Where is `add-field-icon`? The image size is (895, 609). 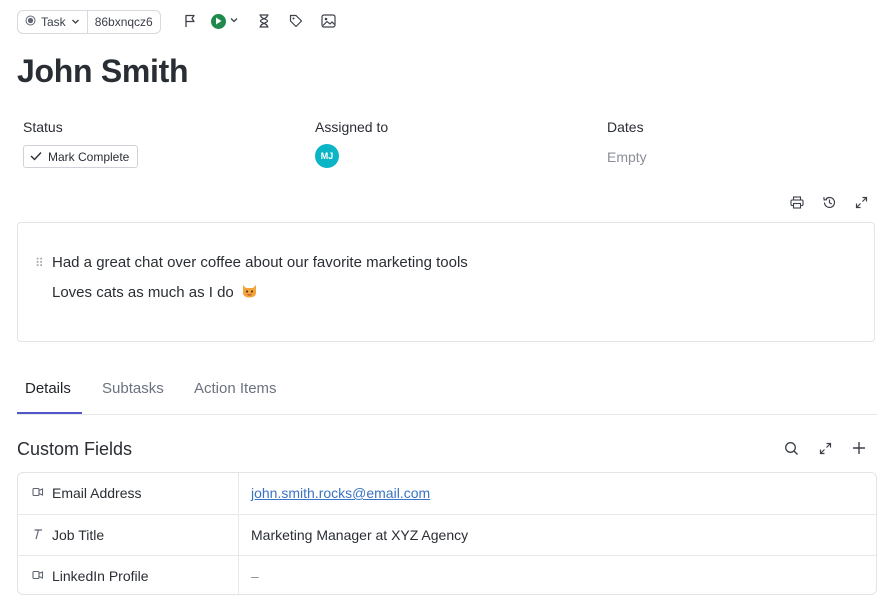
add-field-icon is located at coordinates (859, 448).